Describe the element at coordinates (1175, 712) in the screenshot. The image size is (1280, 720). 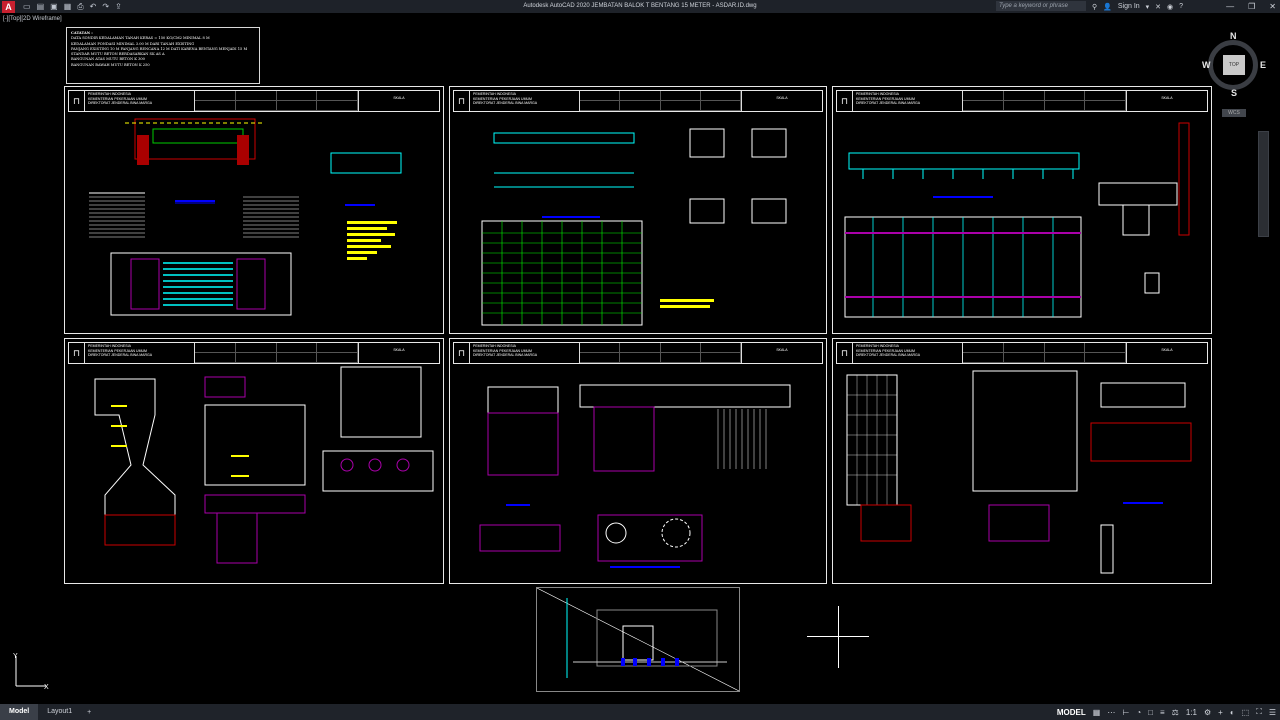
I see `annotation-scale-icon: ⚖` at that location.